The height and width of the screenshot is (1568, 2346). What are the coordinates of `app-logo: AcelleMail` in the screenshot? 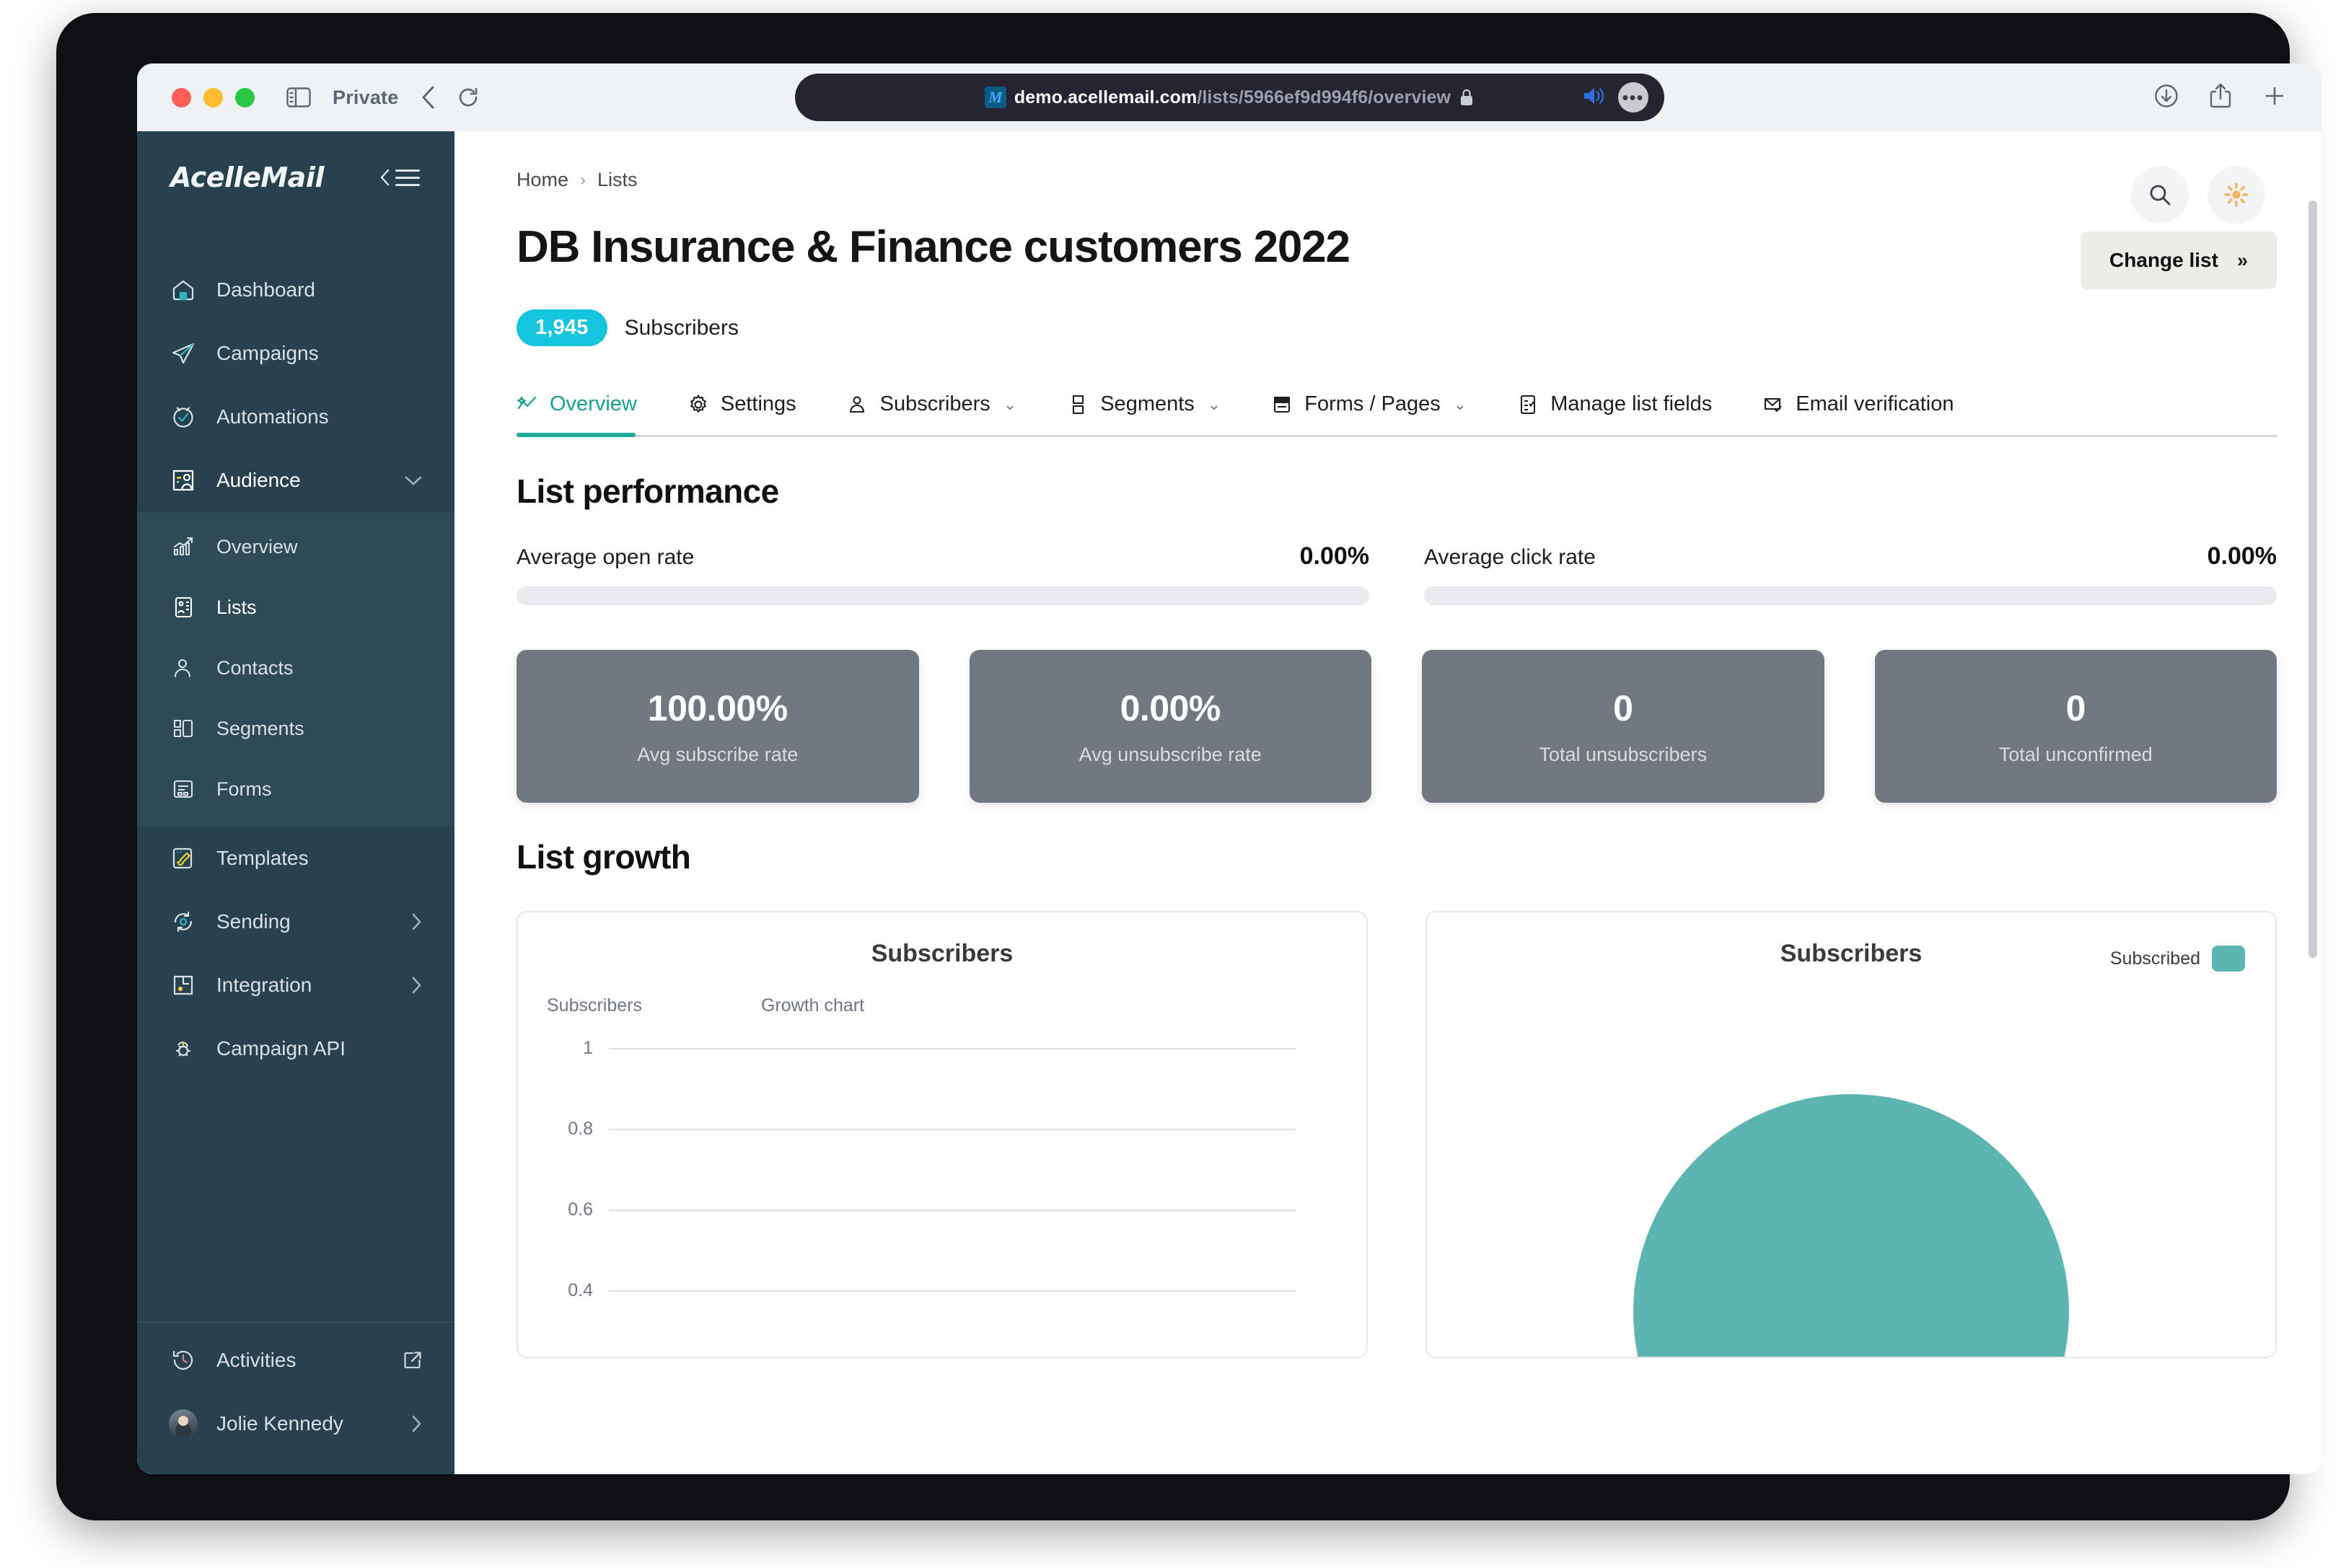 It's located at (247, 177).